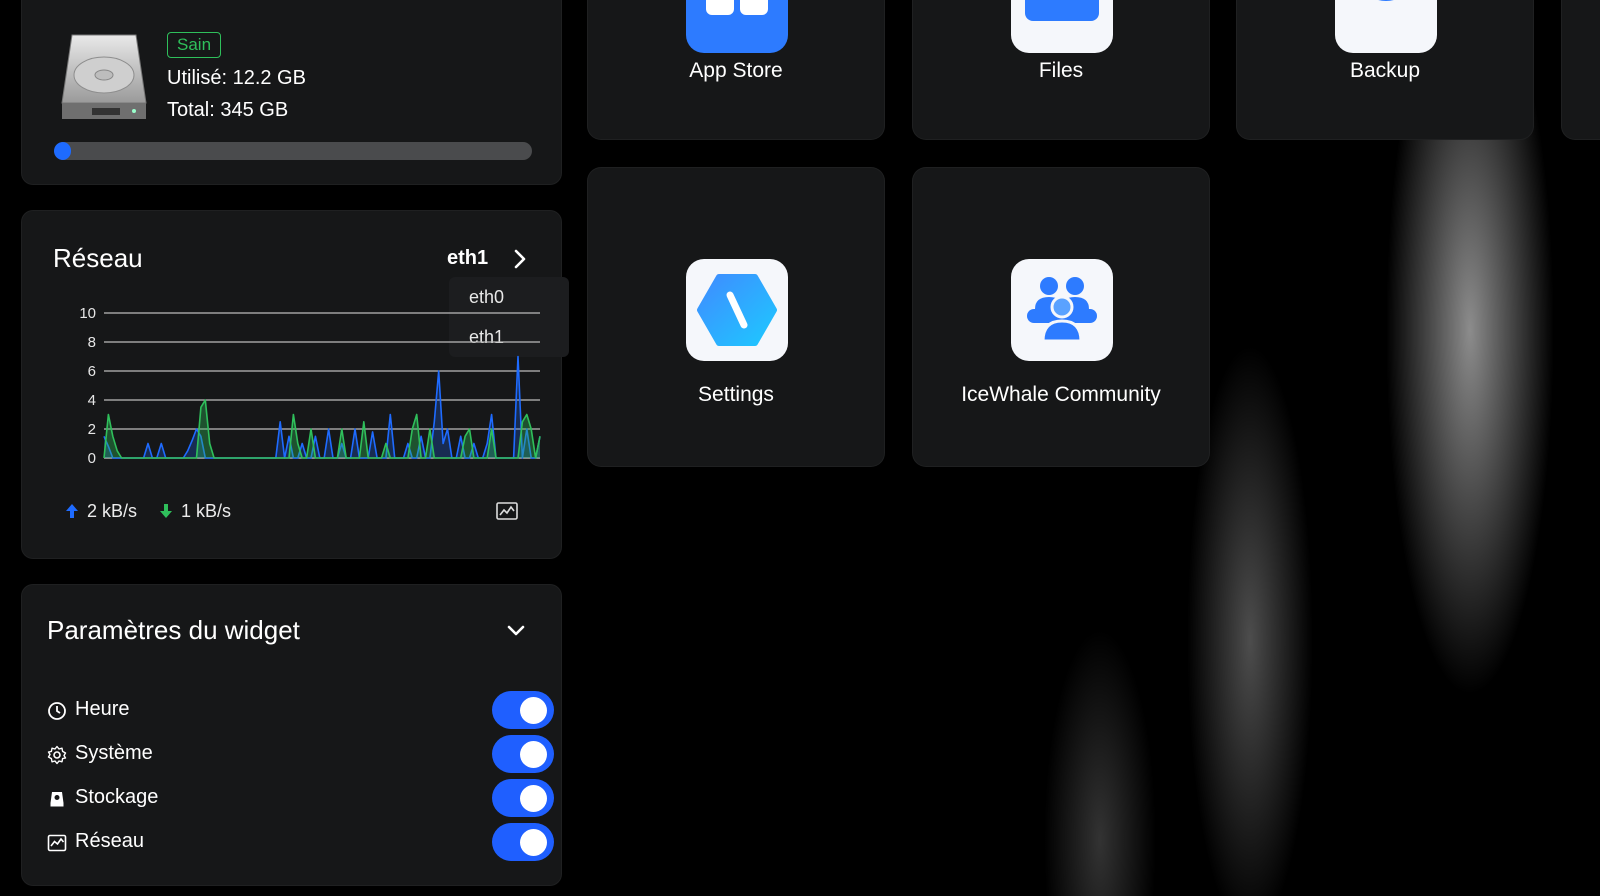 The width and height of the screenshot is (1600, 896). What do you see at coordinates (109, 841) in the screenshot?
I see `setting-label: Réseau` at bounding box center [109, 841].